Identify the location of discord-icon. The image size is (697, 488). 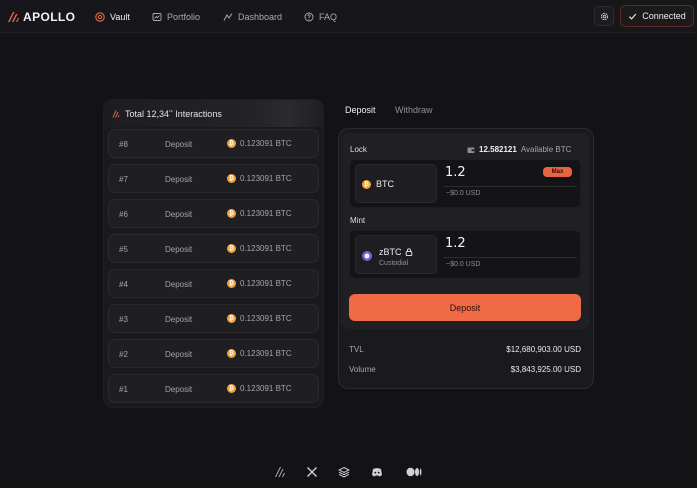
(377, 472).